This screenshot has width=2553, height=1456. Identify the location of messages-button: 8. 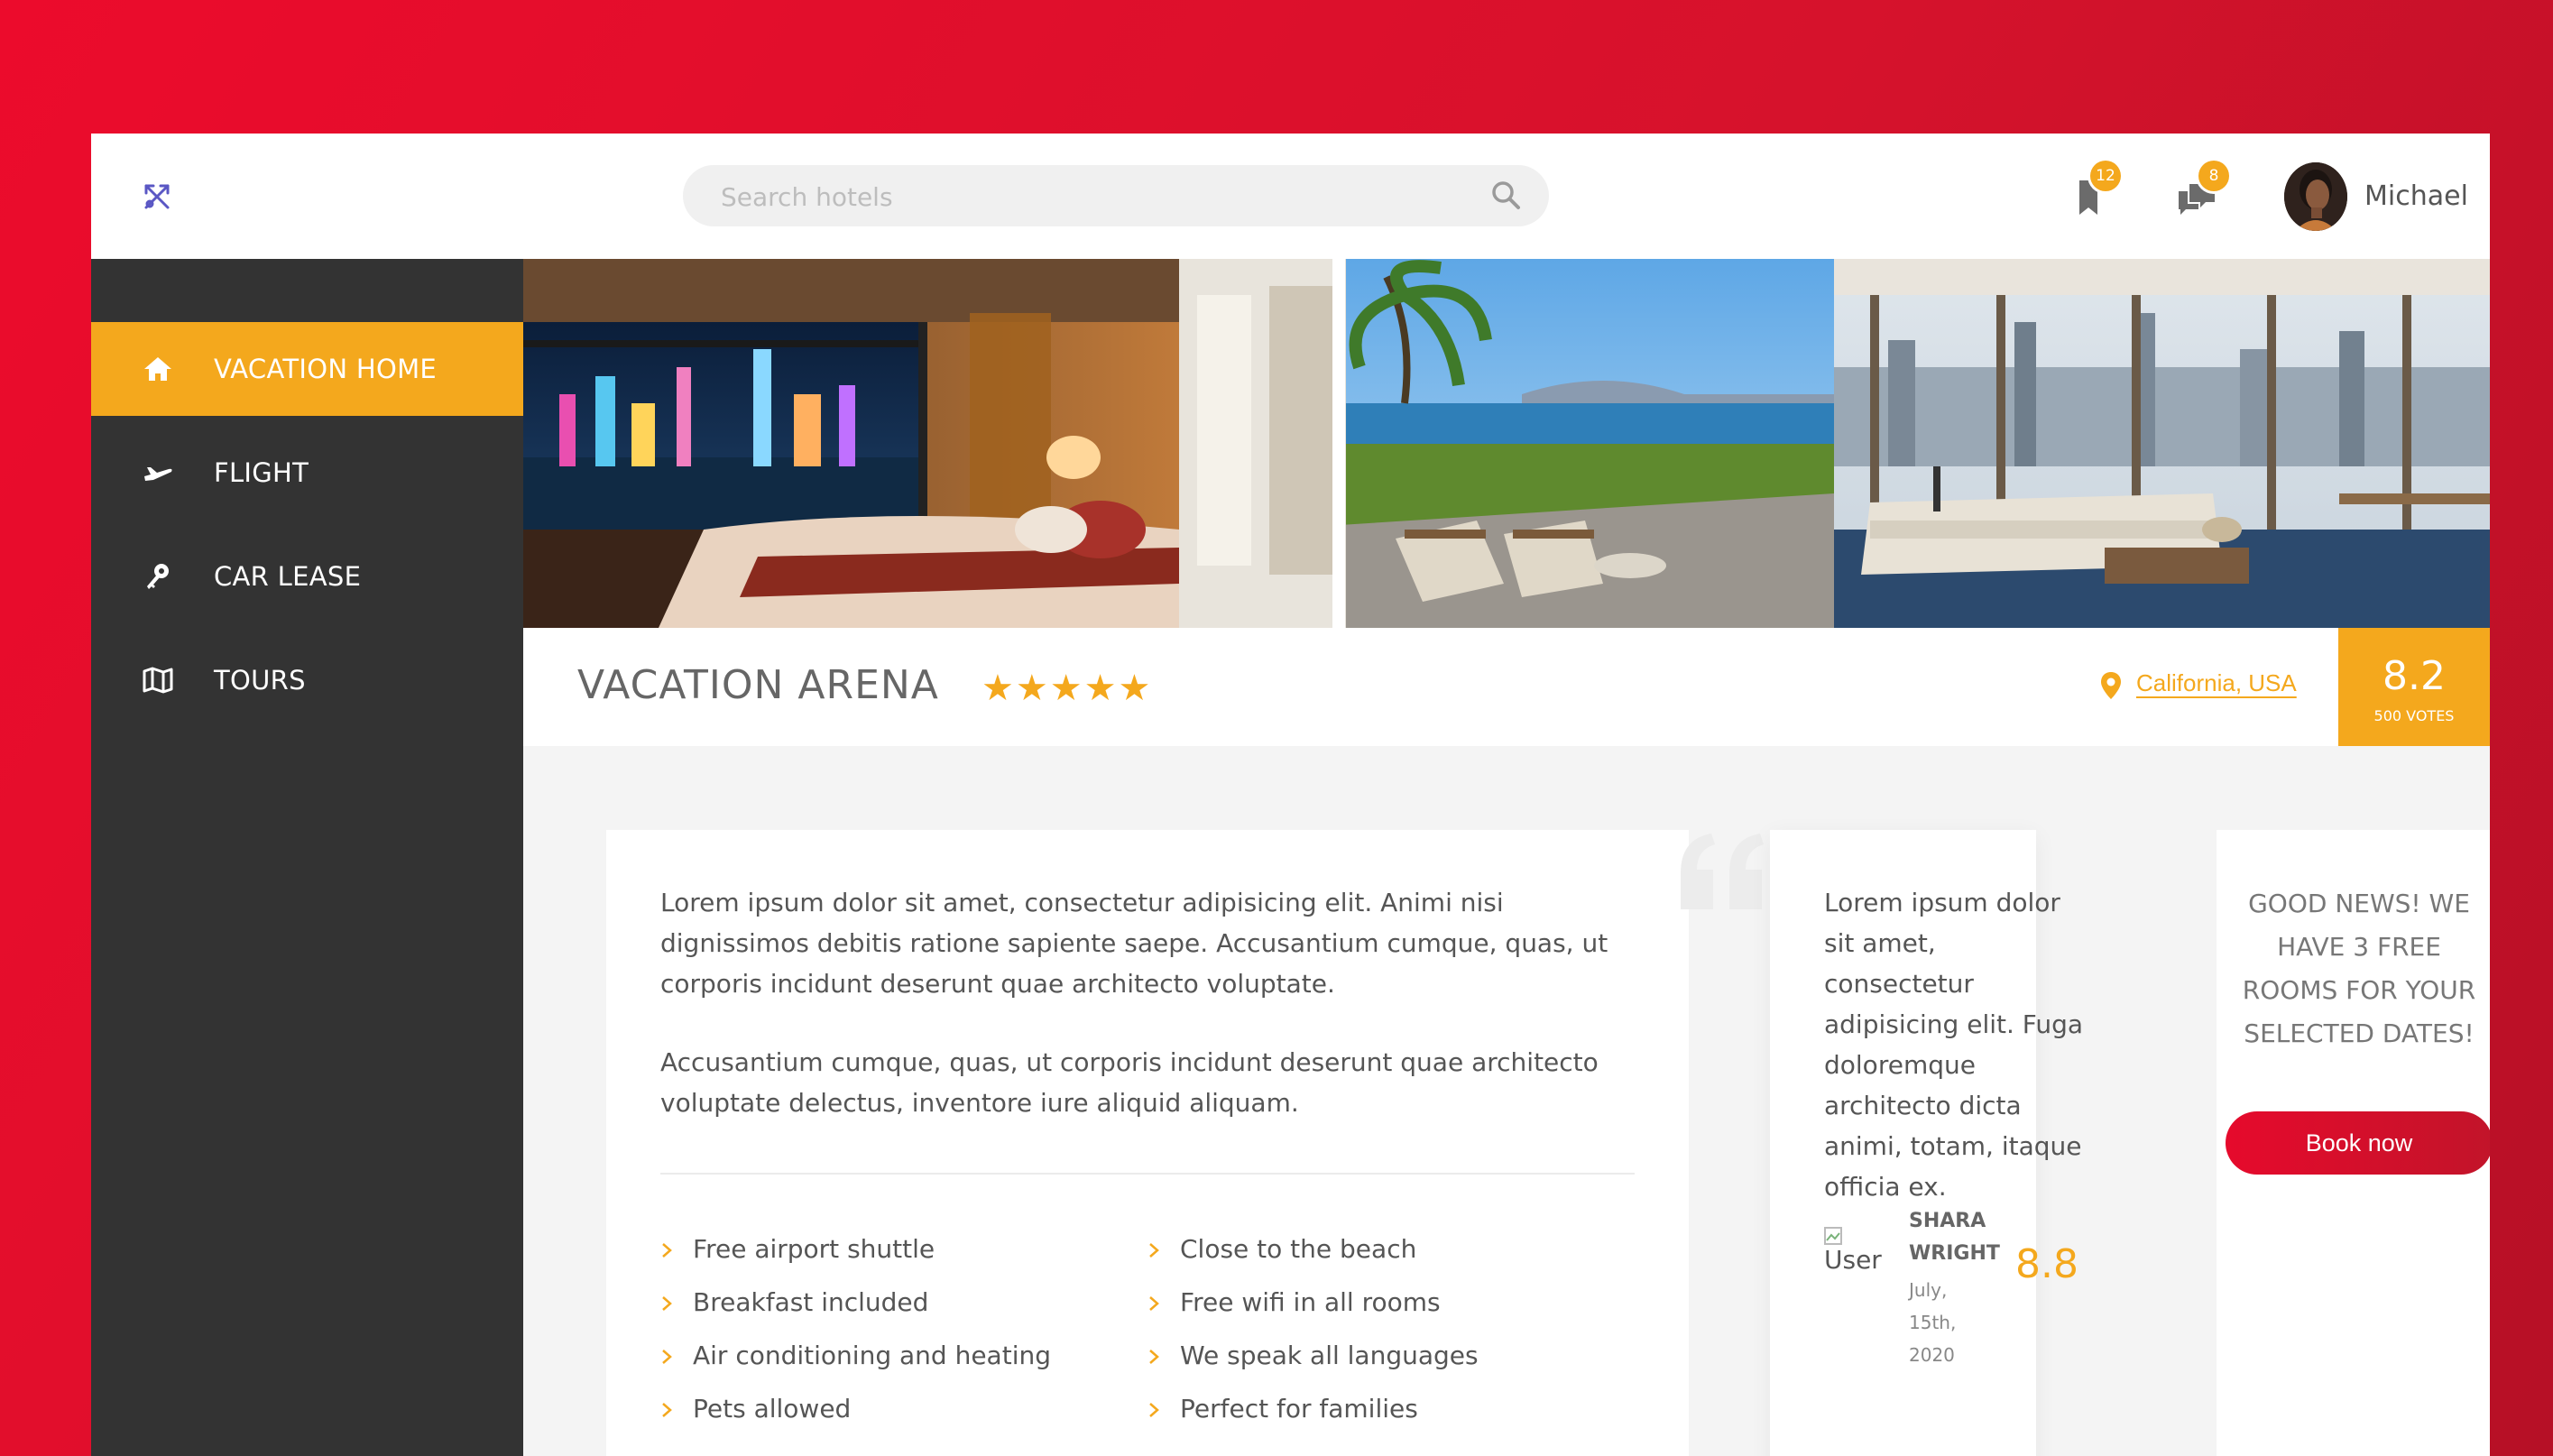
(2200, 191).